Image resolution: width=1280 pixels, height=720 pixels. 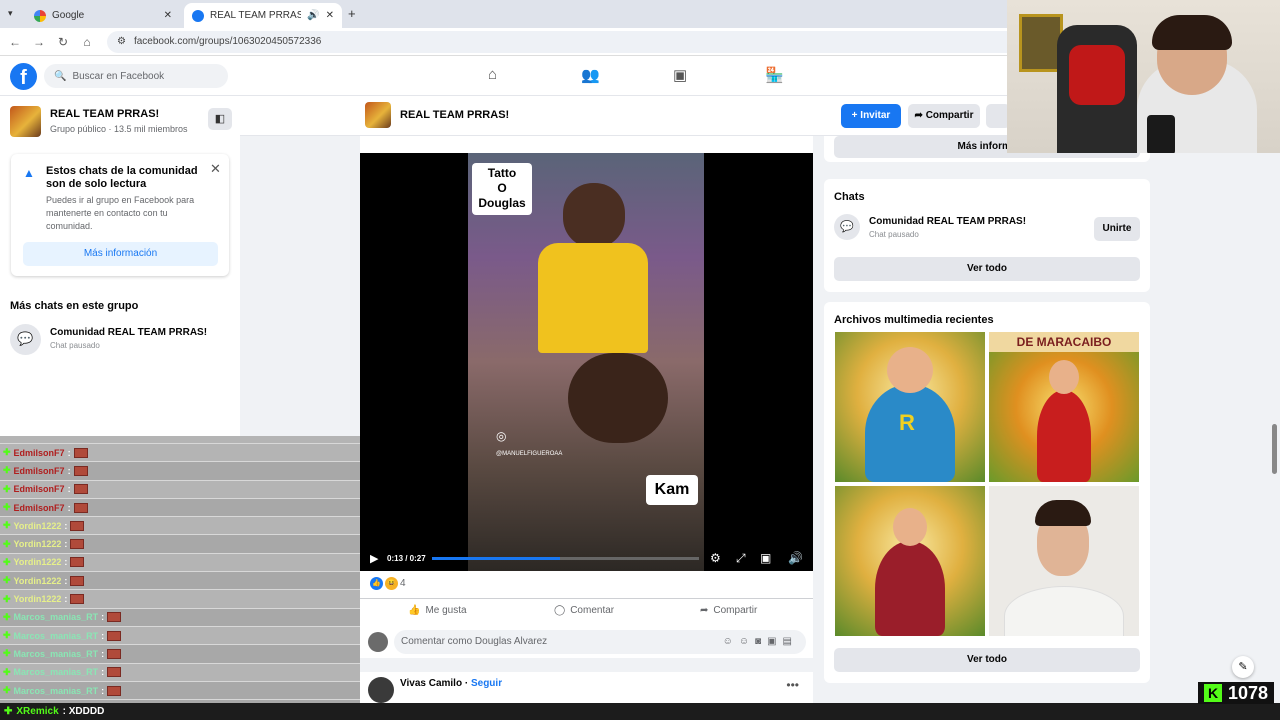 I want to click on video-caption-bottom: Kam, so click(x=672, y=490).